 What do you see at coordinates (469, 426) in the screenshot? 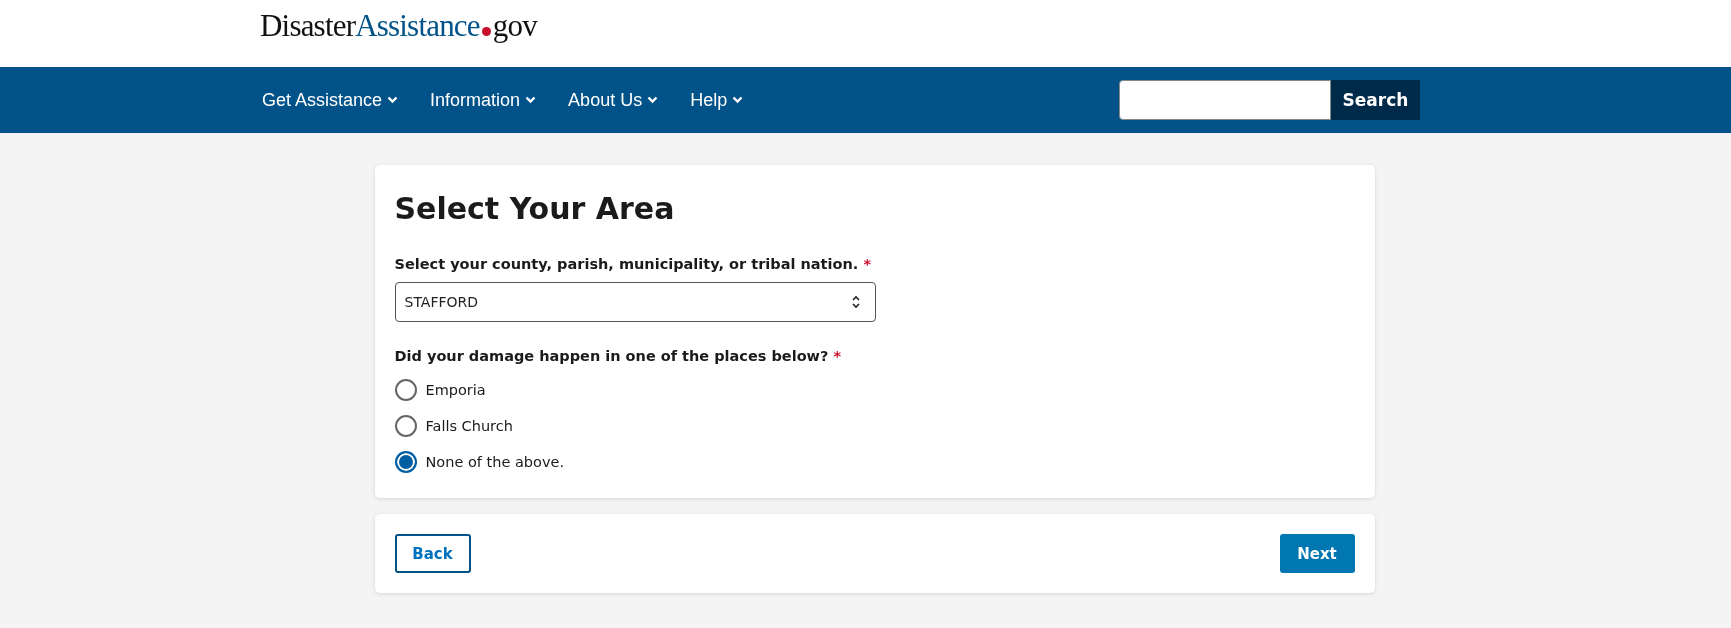
I see `radio-label: Falls Church` at bounding box center [469, 426].